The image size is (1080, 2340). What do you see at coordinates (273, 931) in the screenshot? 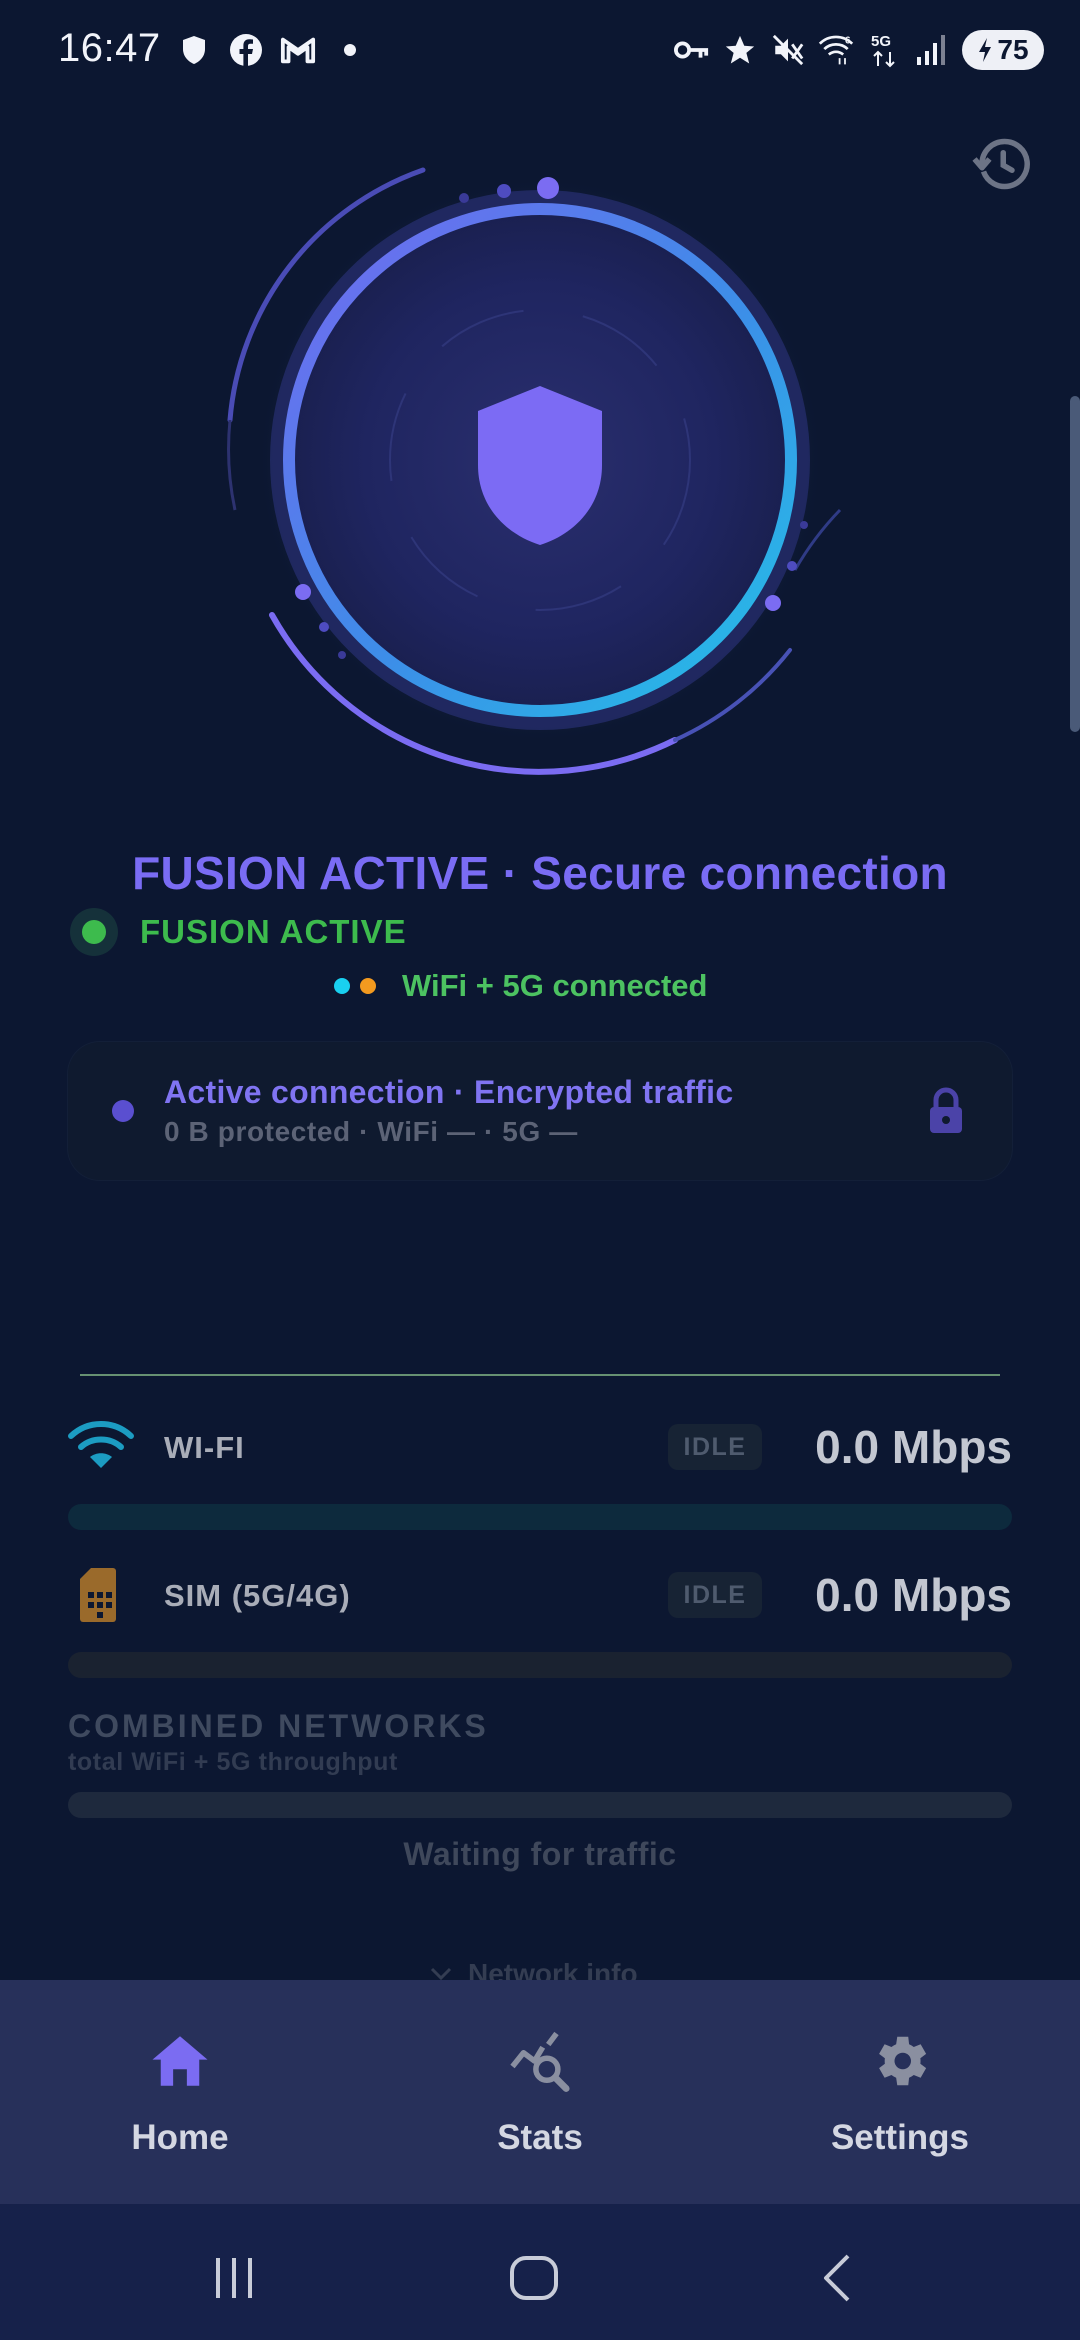
I see `fusion-status-label: FUSION ACTIVE` at bounding box center [273, 931].